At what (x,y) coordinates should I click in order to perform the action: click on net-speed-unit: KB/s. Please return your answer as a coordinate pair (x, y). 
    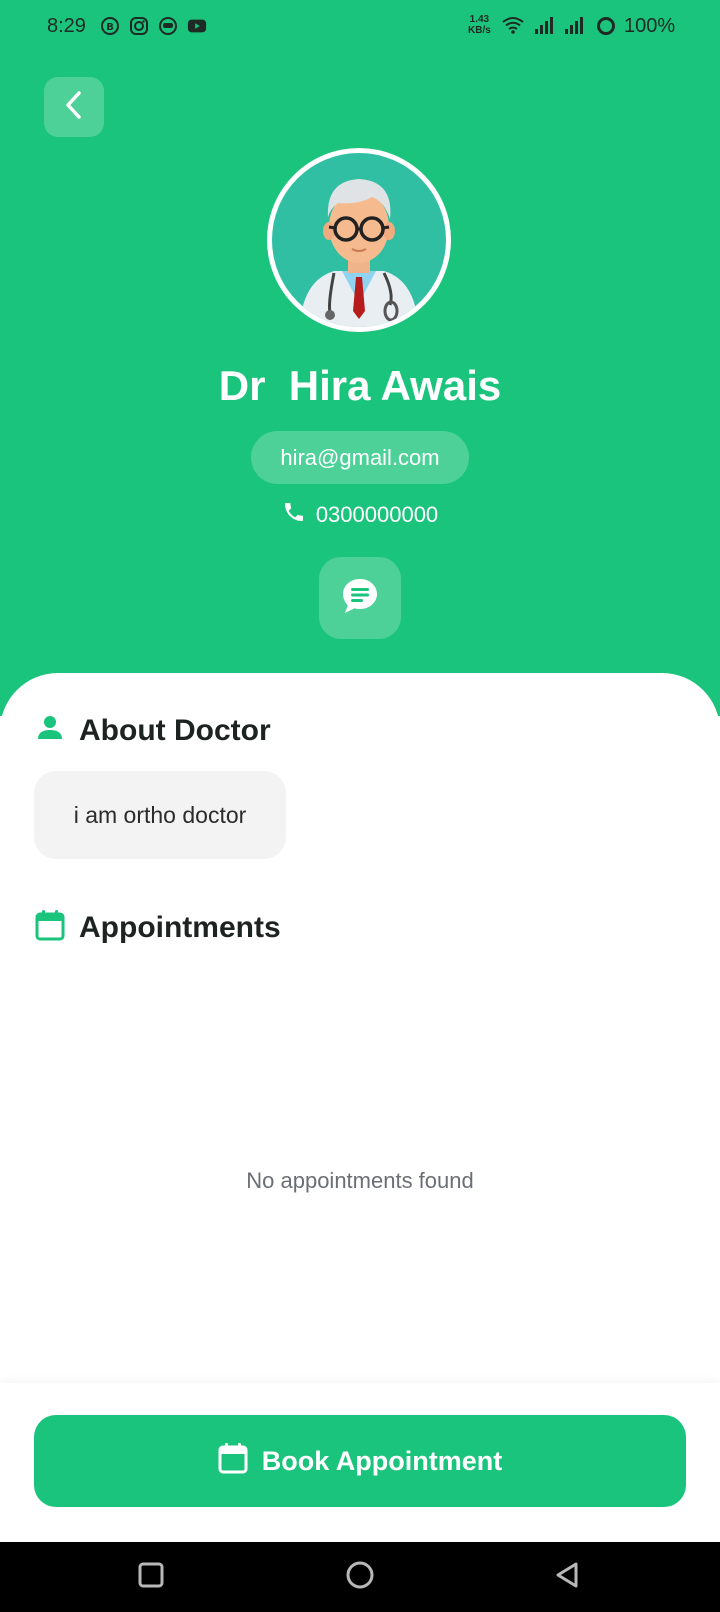
    Looking at the image, I should click on (479, 30).